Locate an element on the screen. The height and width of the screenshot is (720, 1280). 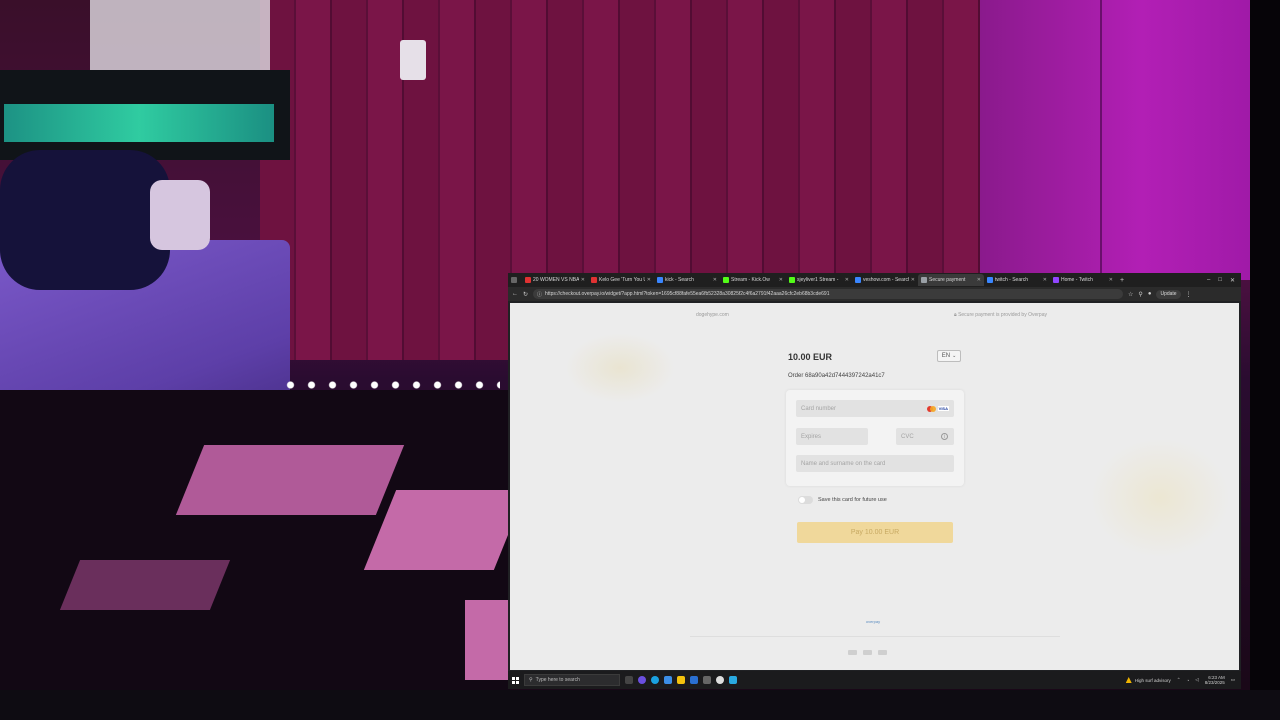
browser-tab: 20 WOMEN VS NBA ✕ is located at coordinates (555, 280).